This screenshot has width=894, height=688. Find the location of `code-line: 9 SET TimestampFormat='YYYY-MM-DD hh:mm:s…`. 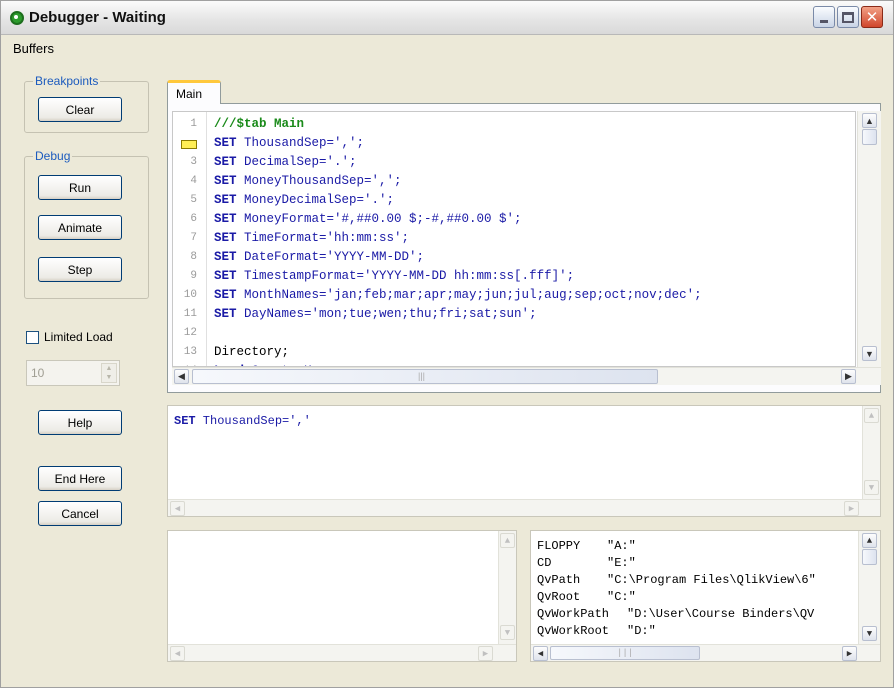

code-line: 9 SET TimestampFormat='YYYY-MM-DD hh:mm:s… is located at coordinates (514, 277).